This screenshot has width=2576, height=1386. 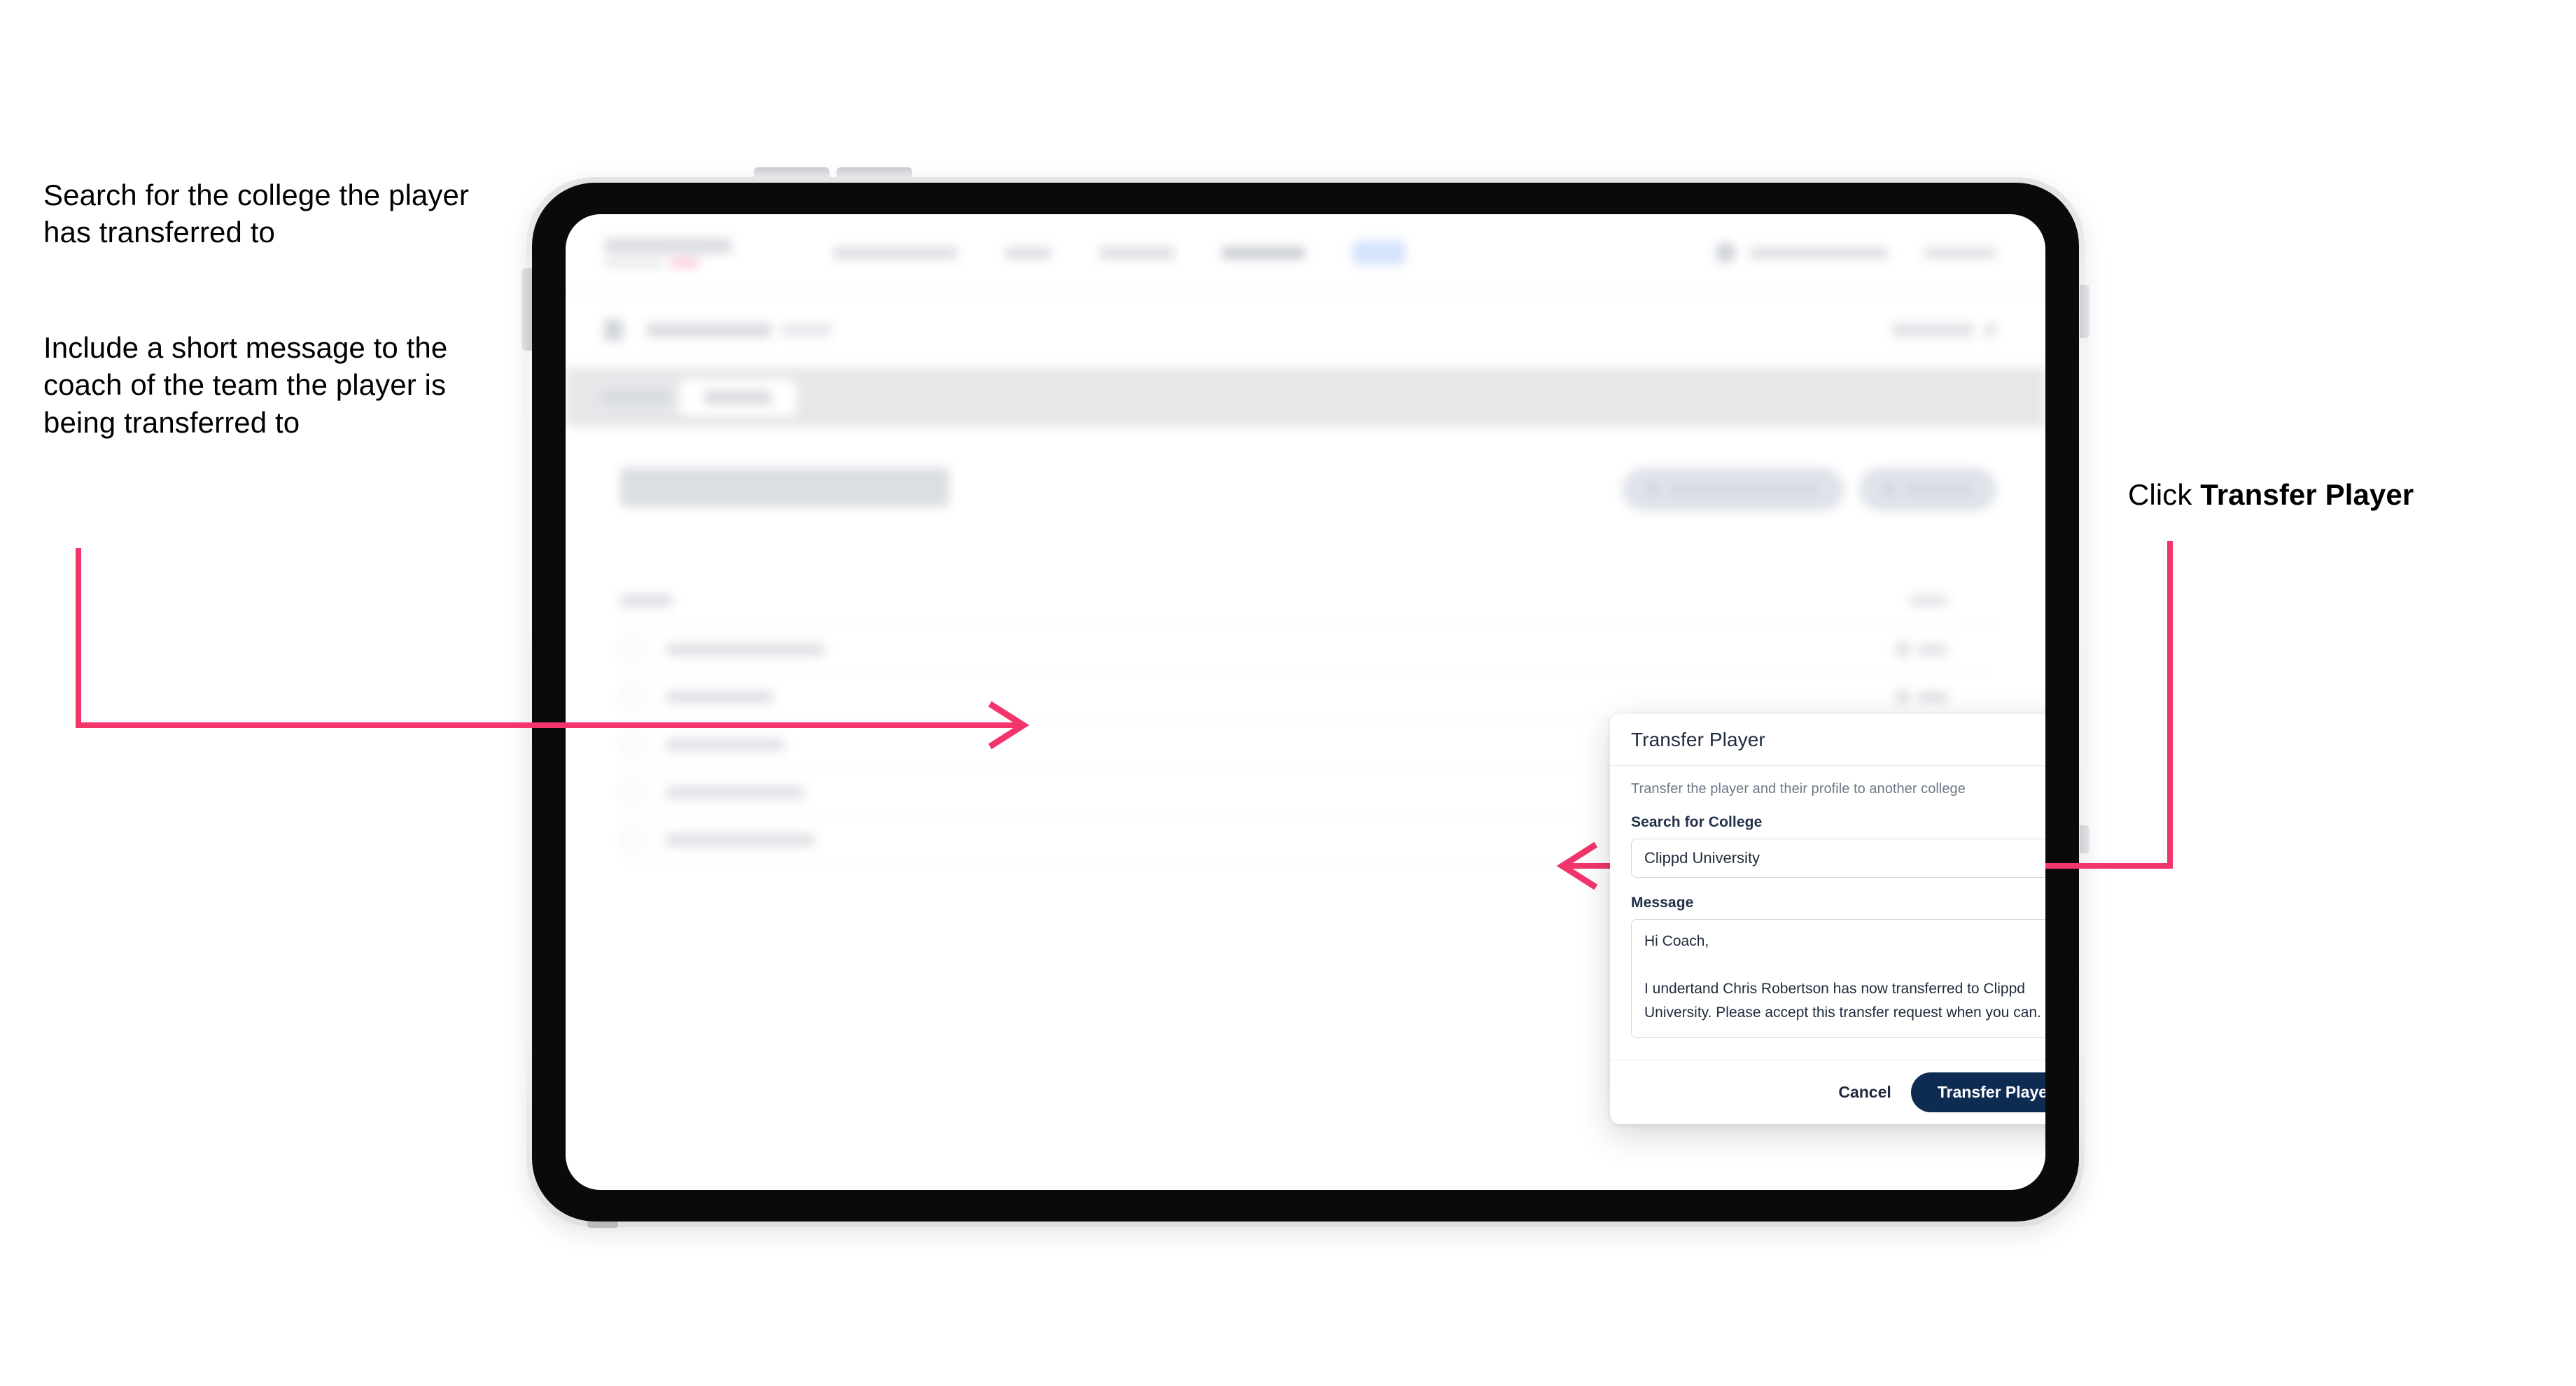 What do you see at coordinates (2085, 311) in the screenshot?
I see `side-port-top` at bounding box center [2085, 311].